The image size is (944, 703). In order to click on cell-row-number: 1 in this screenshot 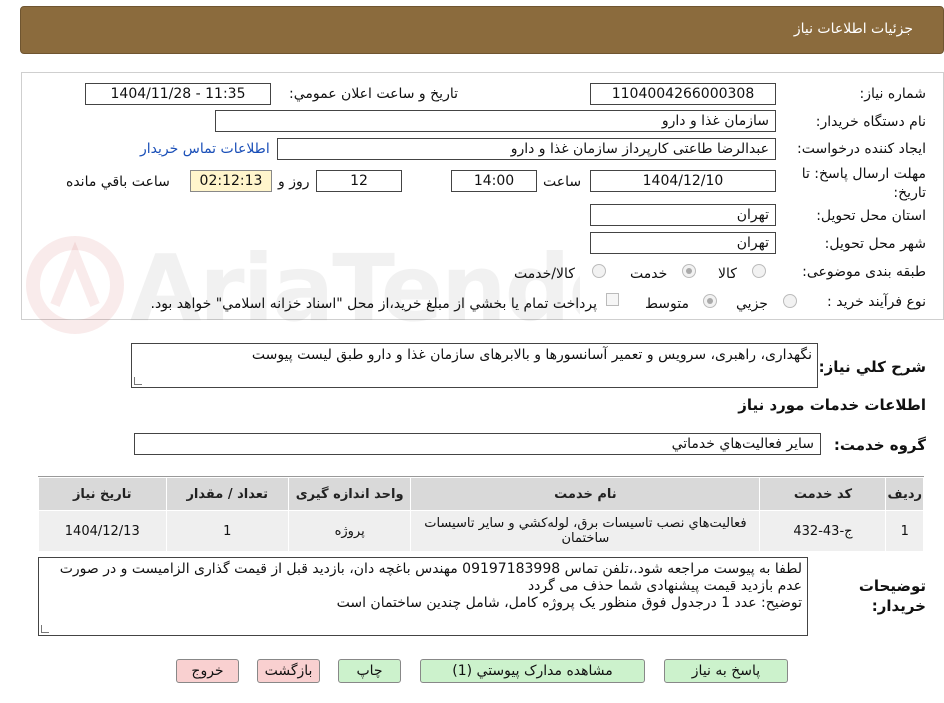, I will do `click(904, 531)`.